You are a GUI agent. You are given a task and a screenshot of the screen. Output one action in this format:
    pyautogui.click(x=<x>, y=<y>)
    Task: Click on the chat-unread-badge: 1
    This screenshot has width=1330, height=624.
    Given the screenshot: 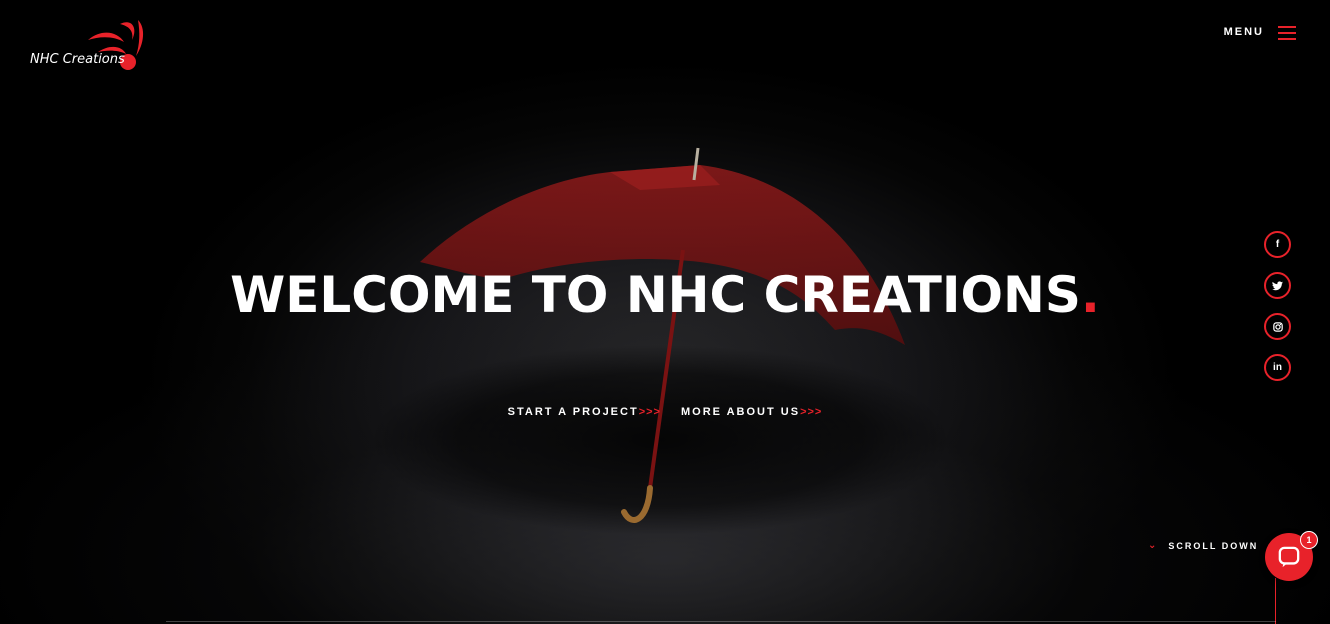 What is the action you would take?
    pyautogui.click(x=1309, y=540)
    